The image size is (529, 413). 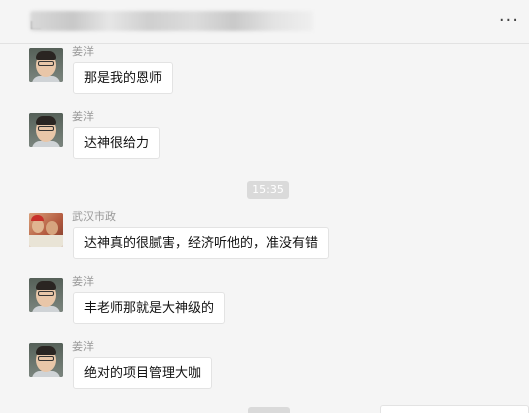 What do you see at coordinates (143, 373) in the screenshot?
I see `message-bubble: 绝对的项目管理大咖` at bounding box center [143, 373].